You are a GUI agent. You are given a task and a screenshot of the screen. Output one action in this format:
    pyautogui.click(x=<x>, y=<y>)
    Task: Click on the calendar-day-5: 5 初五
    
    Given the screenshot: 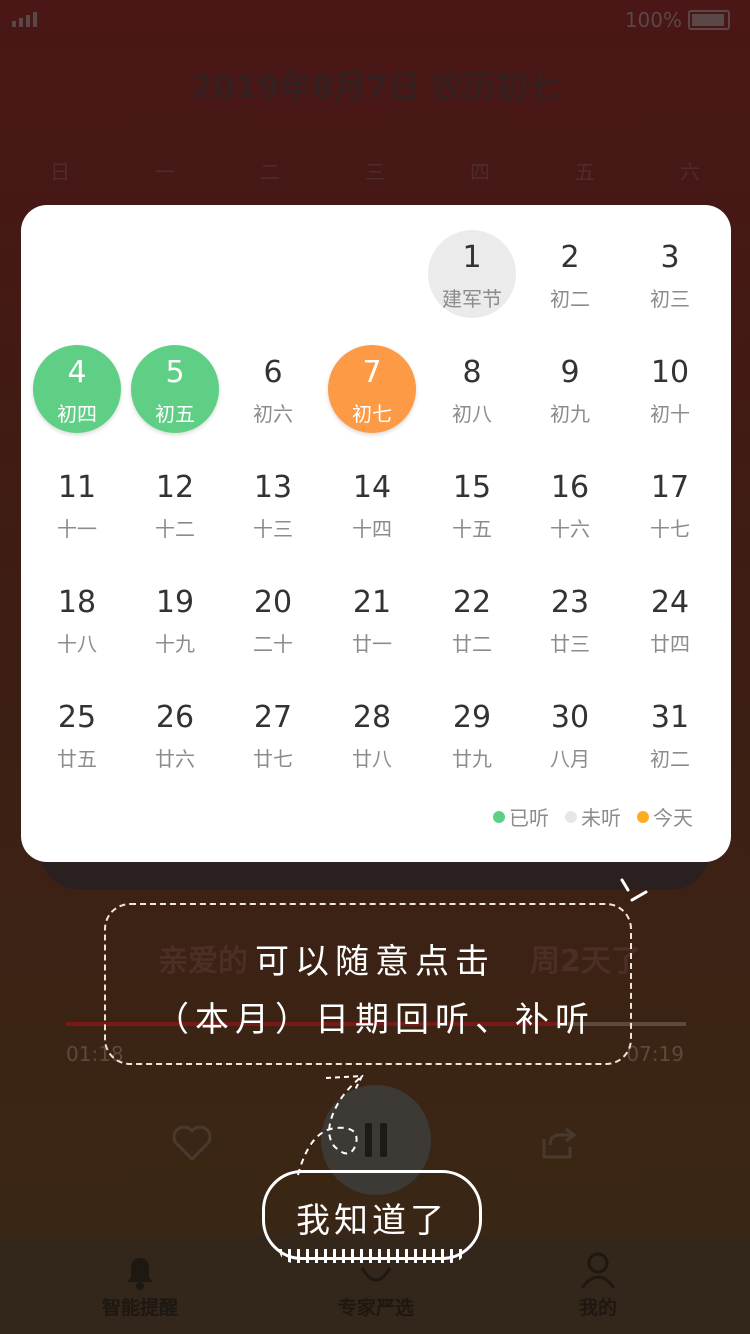 What is the action you would take?
    pyautogui.click(x=175, y=389)
    